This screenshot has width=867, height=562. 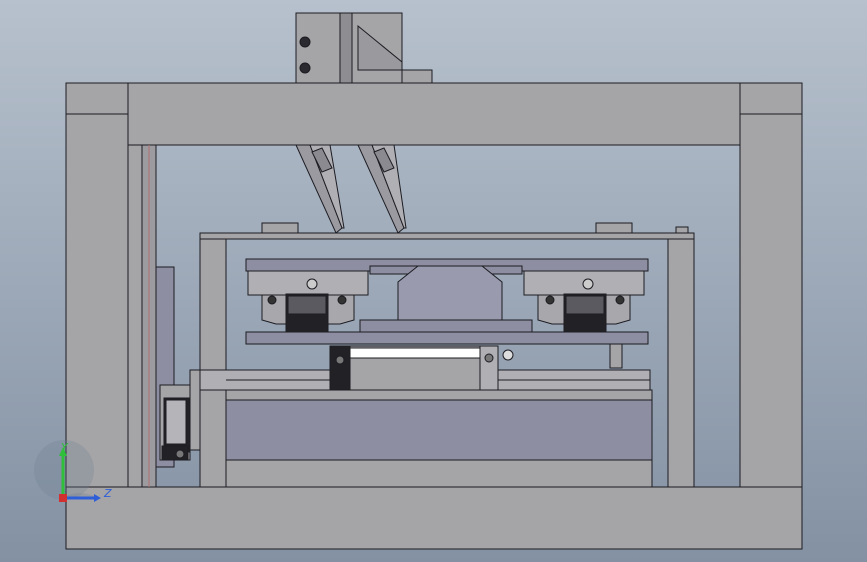 What do you see at coordinates (434, 114) in the screenshot?
I see `frame-top-beam` at bounding box center [434, 114].